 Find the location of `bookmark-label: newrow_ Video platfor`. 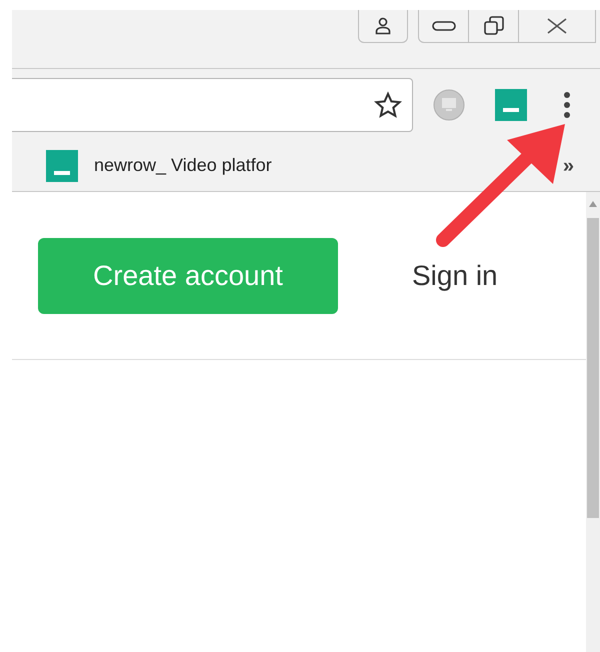

bookmark-label: newrow_ Video platfor is located at coordinates (183, 165).